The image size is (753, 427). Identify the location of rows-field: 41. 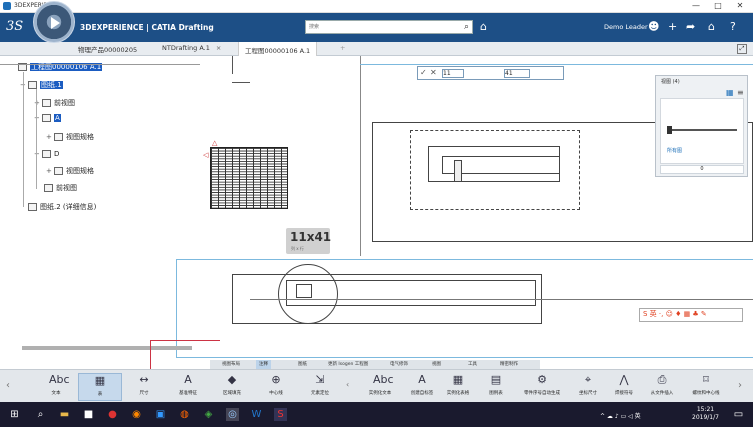
(517, 73).